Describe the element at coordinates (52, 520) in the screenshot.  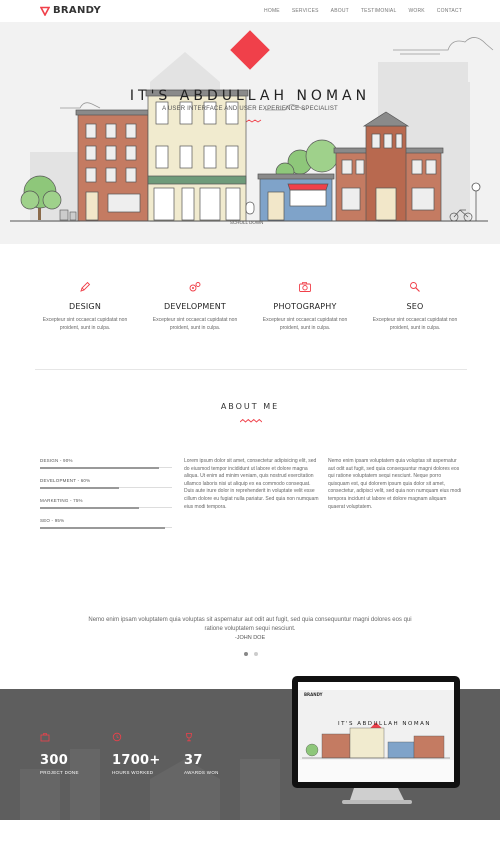
I see `skill-label: SEO - 95%` at that location.